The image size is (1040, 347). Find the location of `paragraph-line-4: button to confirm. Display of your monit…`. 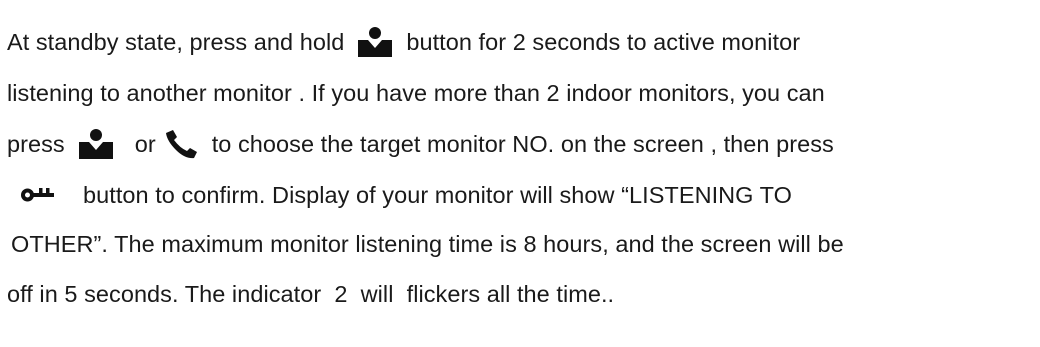

paragraph-line-4: button to confirm. Display of your monit… is located at coordinates (399, 195).